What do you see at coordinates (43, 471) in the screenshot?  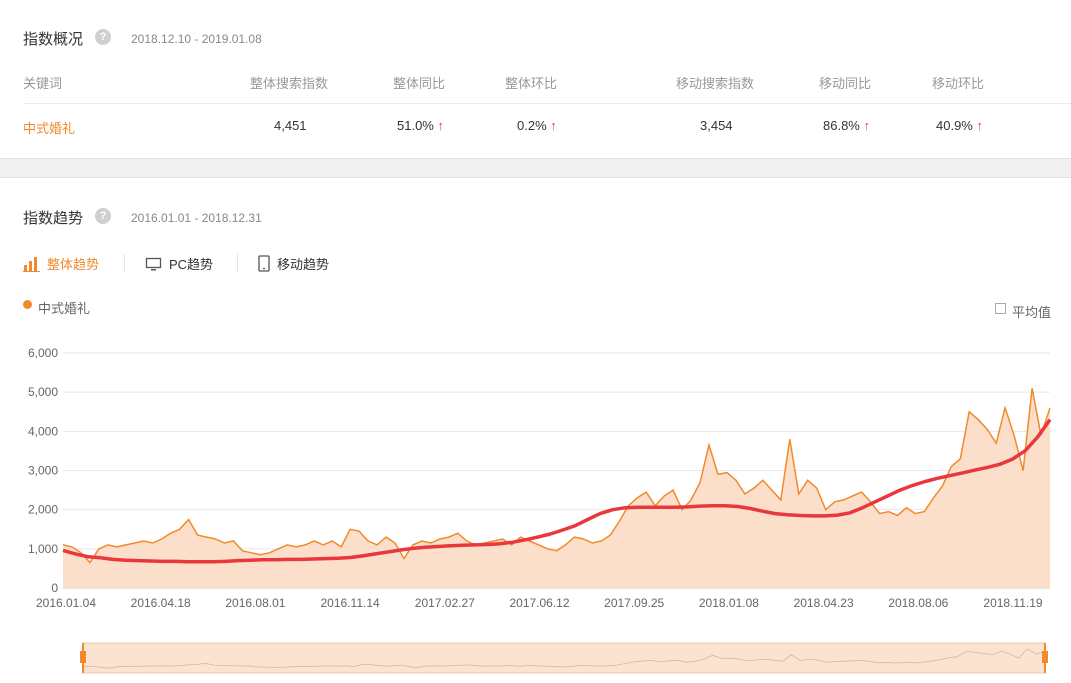 I see `y-tick-label: 3,000` at bounding box center [43, 471].